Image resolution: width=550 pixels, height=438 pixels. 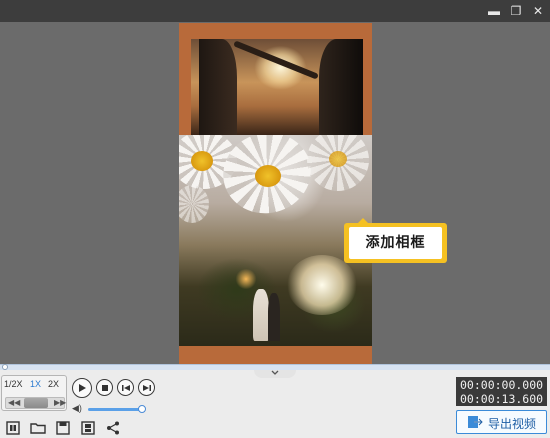 What do you see at coordinates (13, 428) in the screenshot?
I see `new-project-icon` at bounding box center [13, 428].